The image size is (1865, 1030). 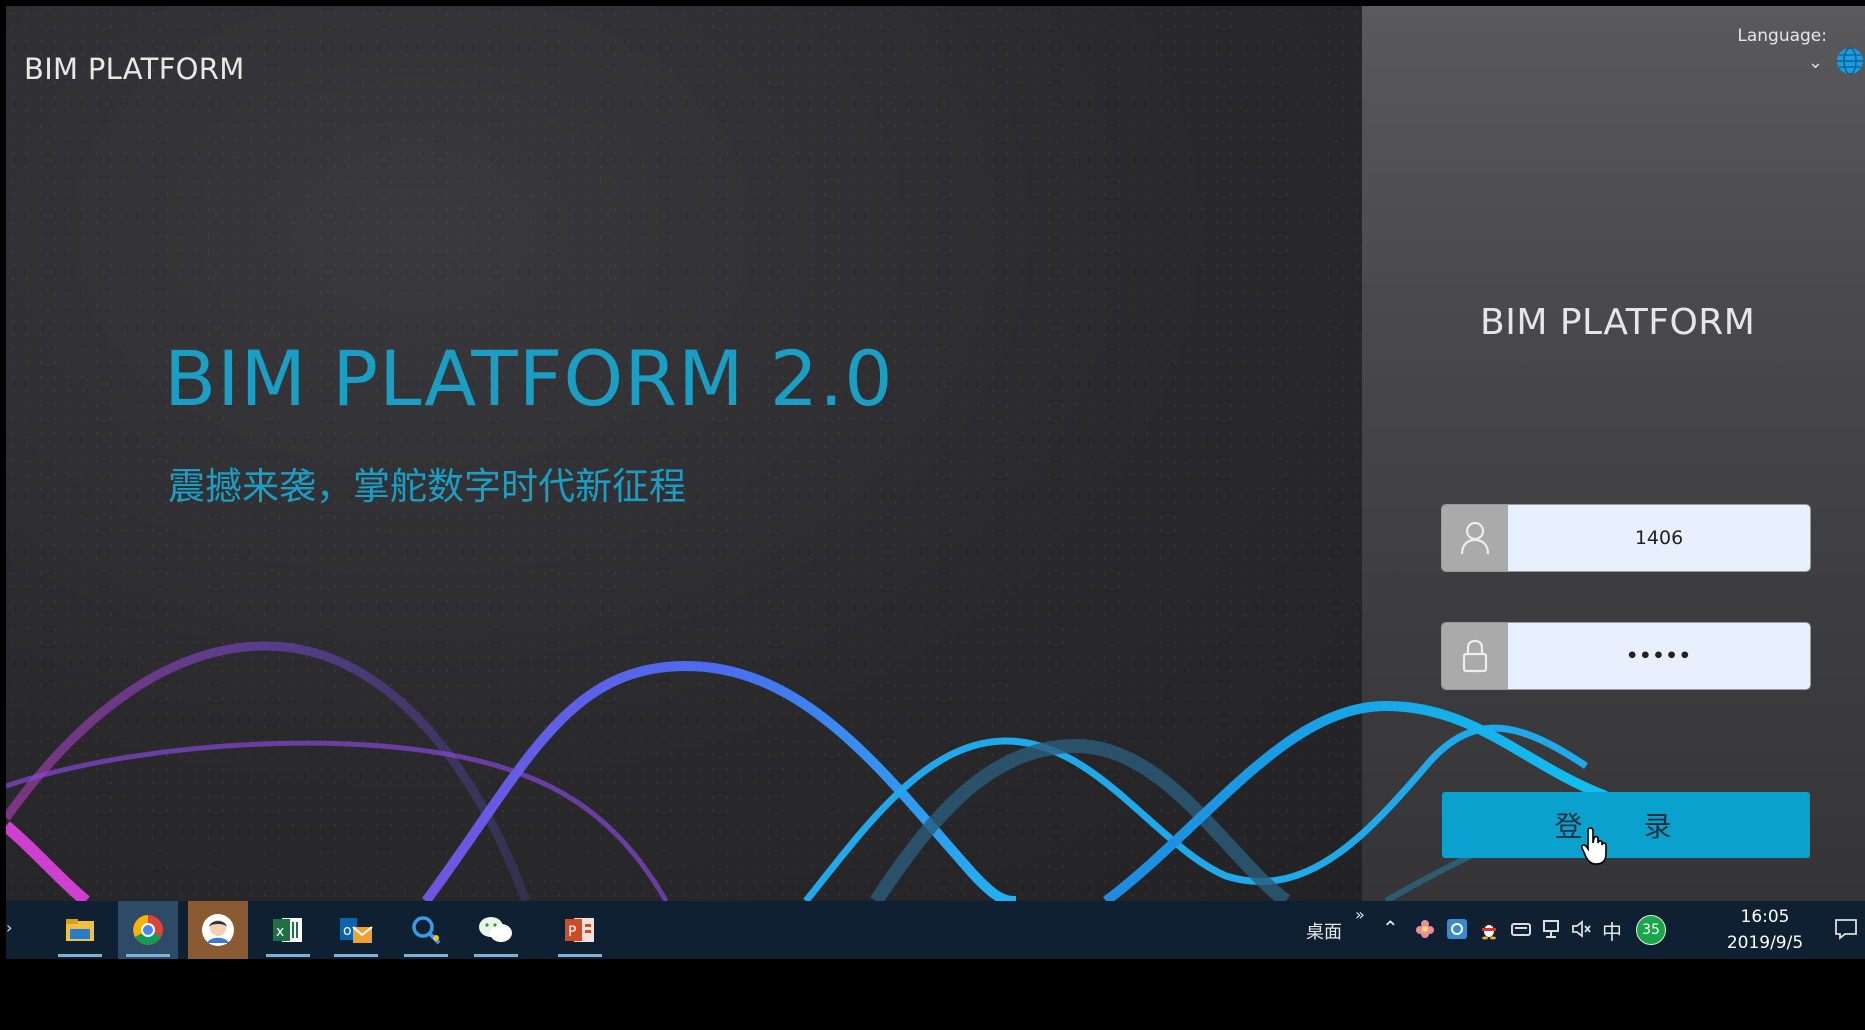 I want to click on wechat-button, so click(x=496, y=930).